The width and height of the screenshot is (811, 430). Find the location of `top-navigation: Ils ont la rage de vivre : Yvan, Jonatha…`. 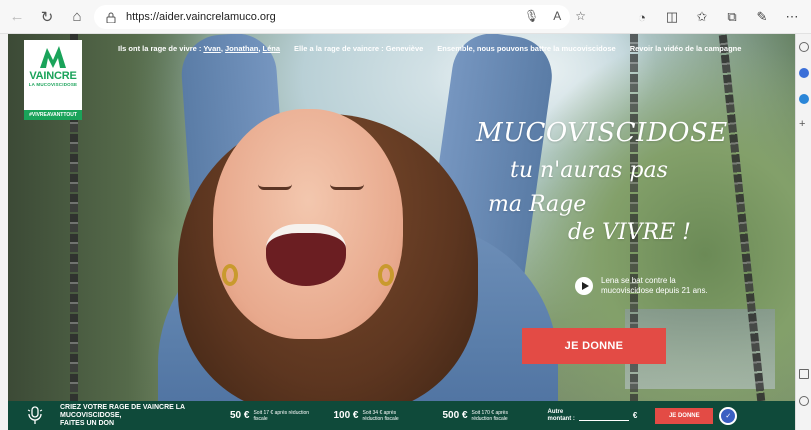

top-navigation: Ils ont la rage de vivre : Yvan, Jonatha… is located at coordinates (429, 48).